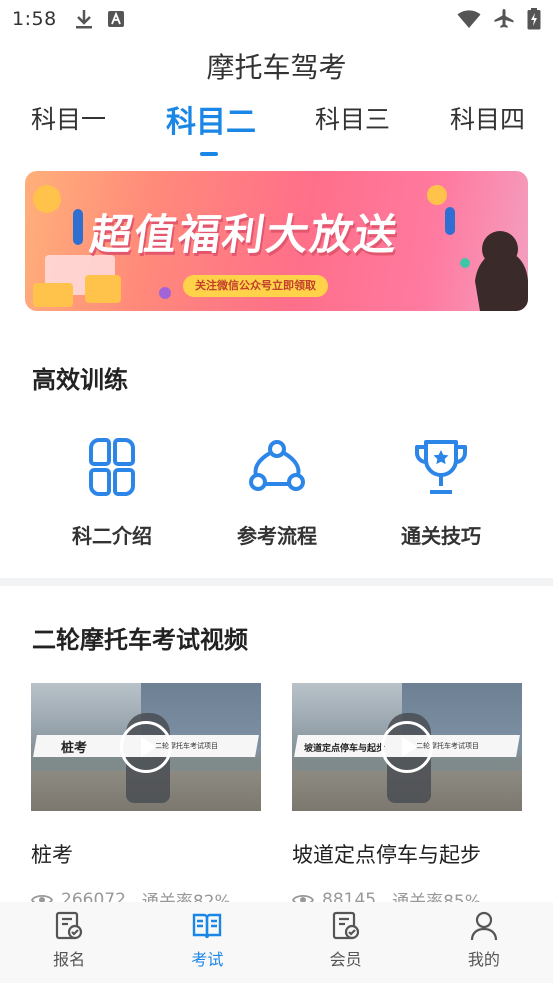 The width and height of the screenshot is (553, 983). I want to click on user-icon, so click(483, 926).